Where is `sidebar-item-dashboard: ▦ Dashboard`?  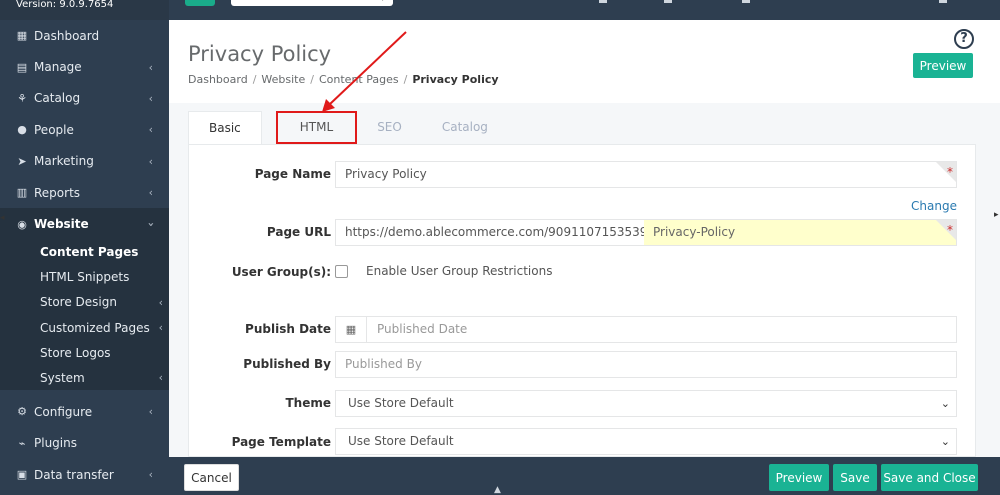
sidebar-item-dashboard: ▦ Dashboard is located at coordinates (84, 35).